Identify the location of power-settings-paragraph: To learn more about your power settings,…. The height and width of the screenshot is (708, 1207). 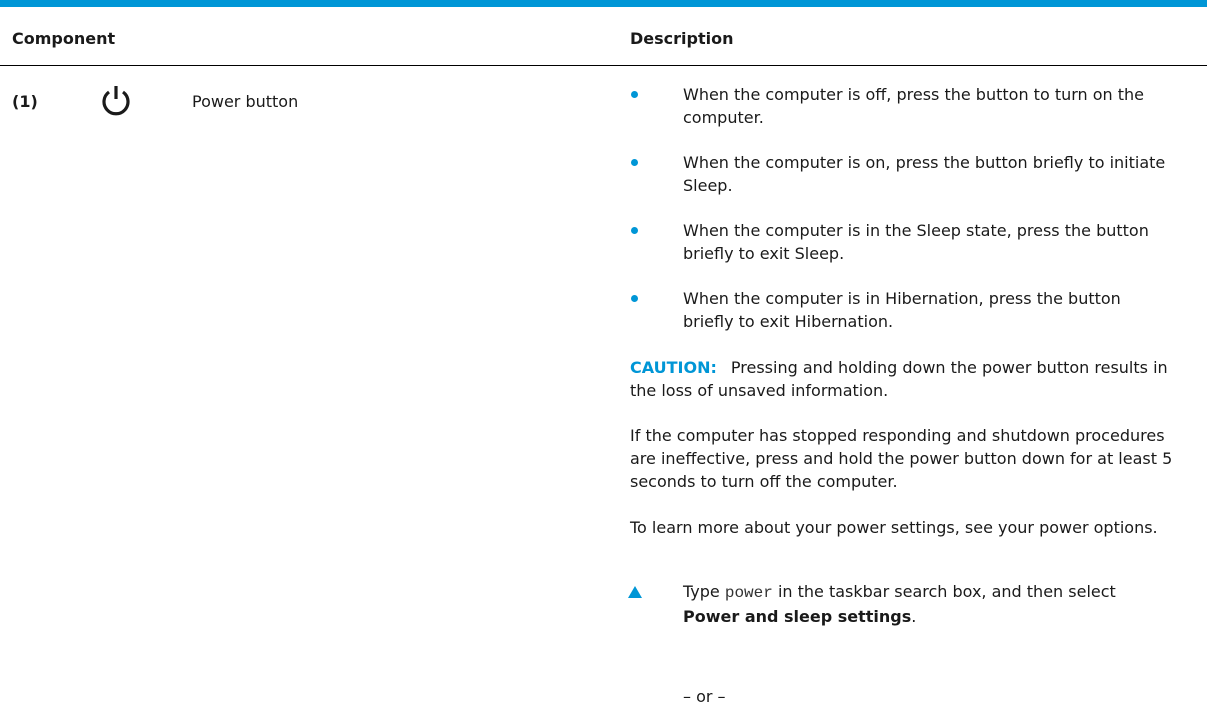
(894, 527).